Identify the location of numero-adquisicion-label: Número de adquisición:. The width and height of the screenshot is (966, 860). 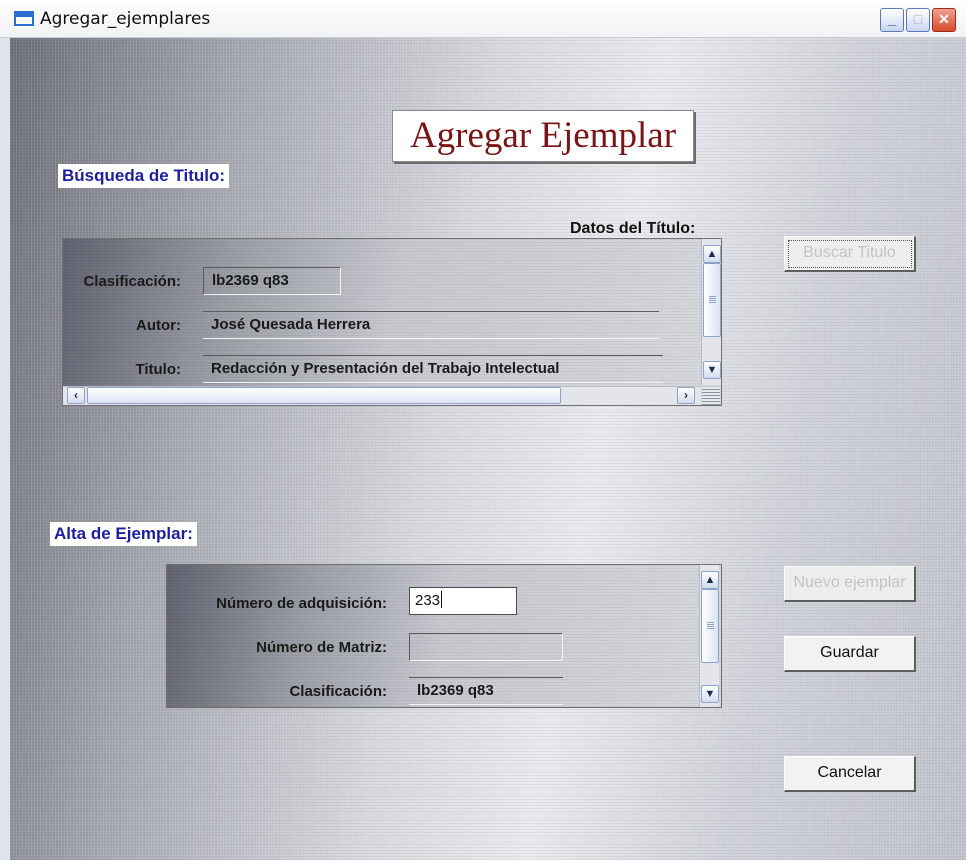
(301, 603).